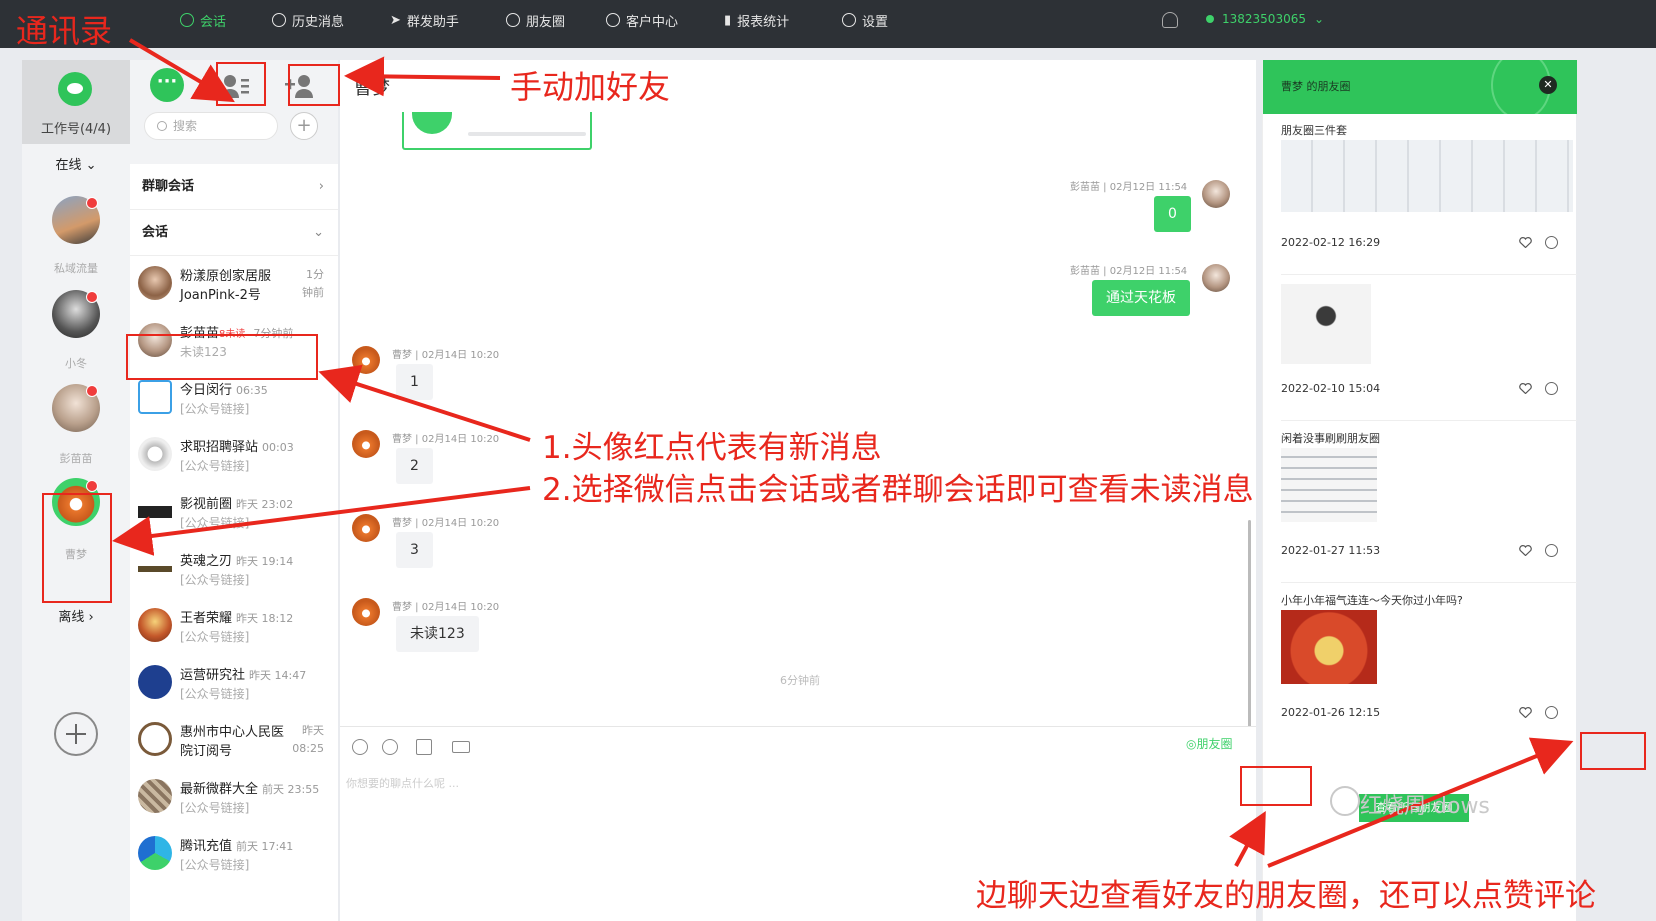 The height and width of the screenshot is (921, 1656). Describe the element at coordinates (64, 31) in the screenshot. I see `annotation-contacts: 通讯录` at that location.